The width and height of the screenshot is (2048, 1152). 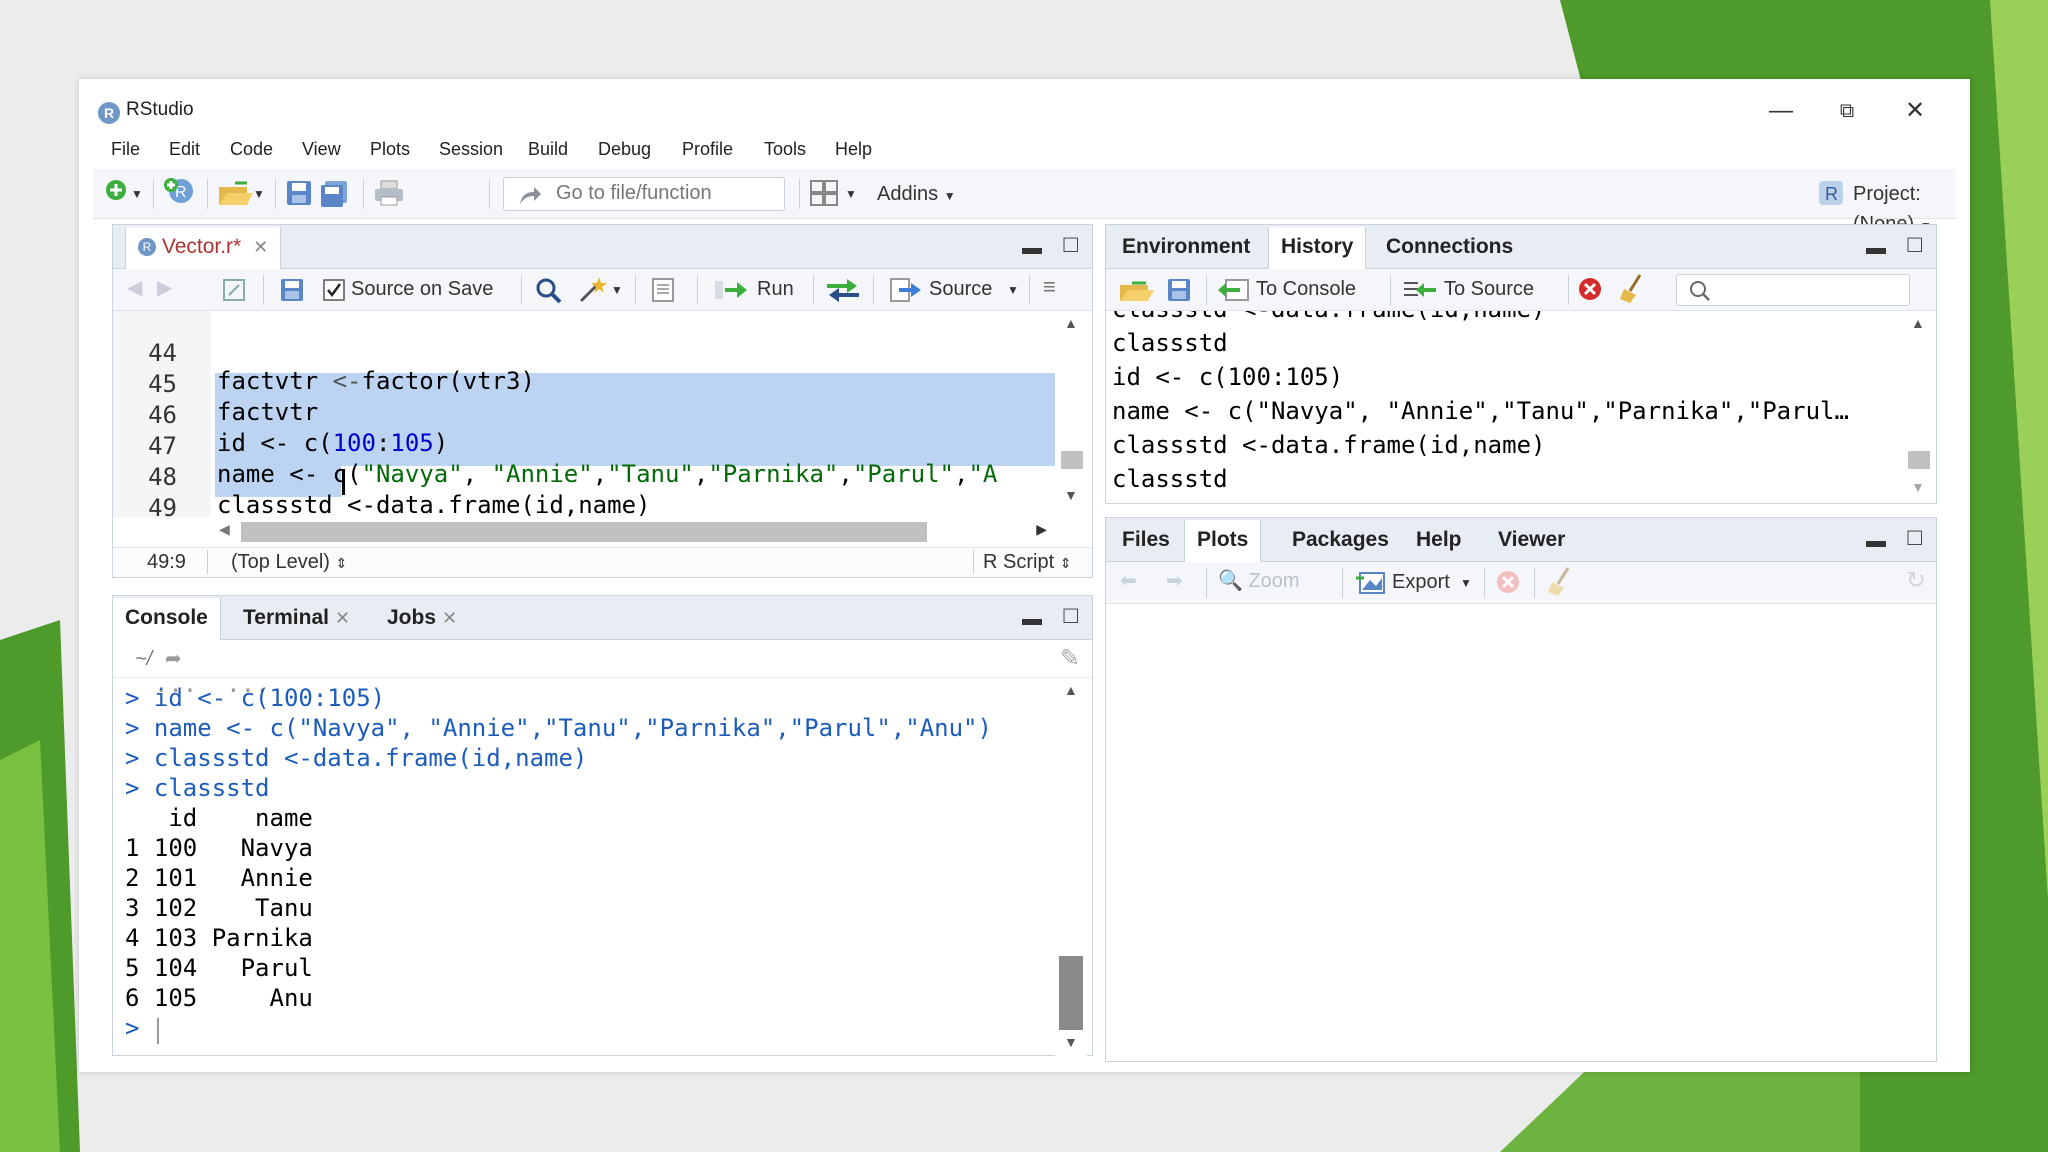 I want to click on remove-plot-icon, so click(x=1508, y=582).